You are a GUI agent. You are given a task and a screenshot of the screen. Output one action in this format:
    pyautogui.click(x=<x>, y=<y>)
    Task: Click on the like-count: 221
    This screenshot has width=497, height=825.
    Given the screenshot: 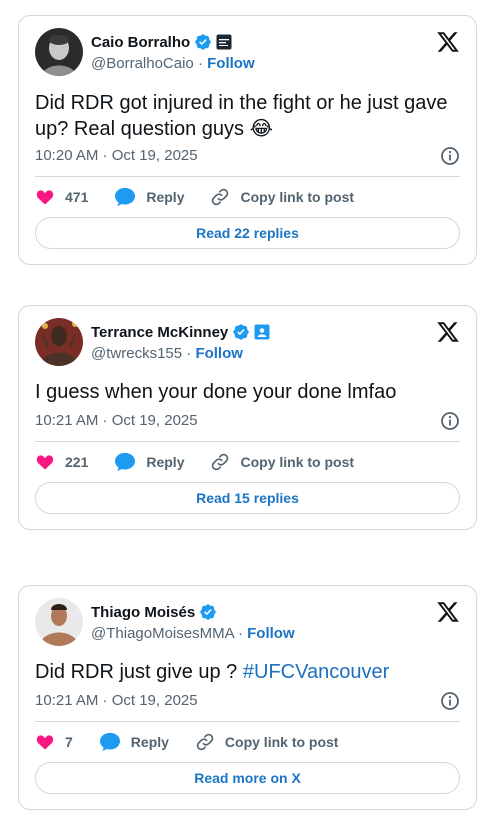 What is the action you would take?
    pyautogui.click(x=77, y=462)
    